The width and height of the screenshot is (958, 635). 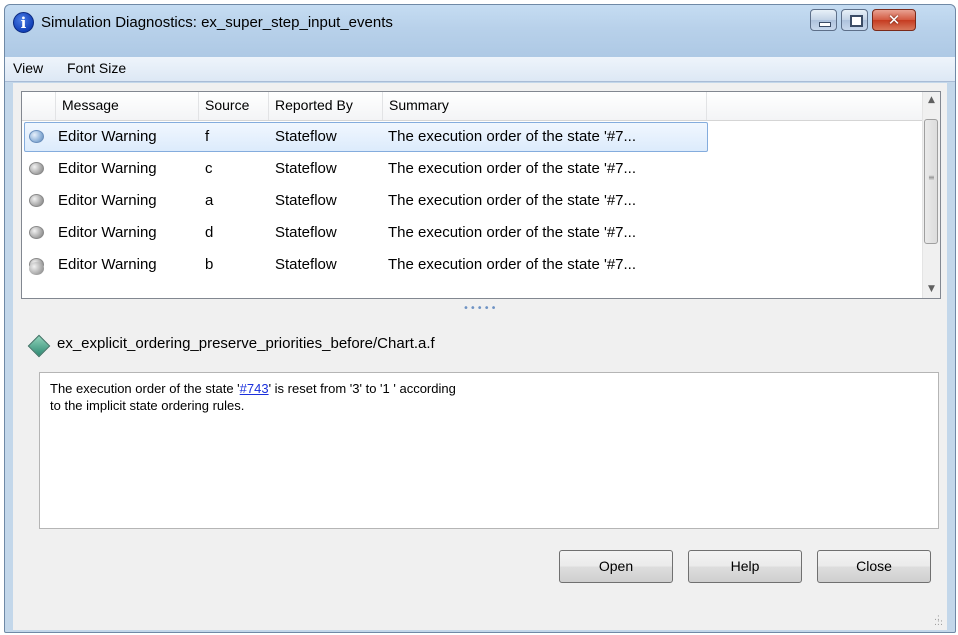 What do you see at coordinates (39, 346) in the screenshot?
I see `stateflow-state-icon` at bounding box center [39, 346].